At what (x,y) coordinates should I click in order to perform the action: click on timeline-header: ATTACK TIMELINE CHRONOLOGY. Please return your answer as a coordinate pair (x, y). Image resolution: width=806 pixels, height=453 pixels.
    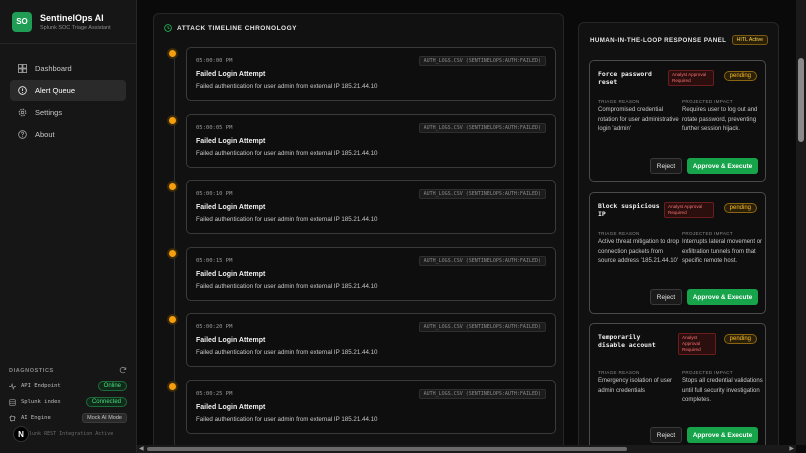
    Looking at the image, I should click on (230, 28).